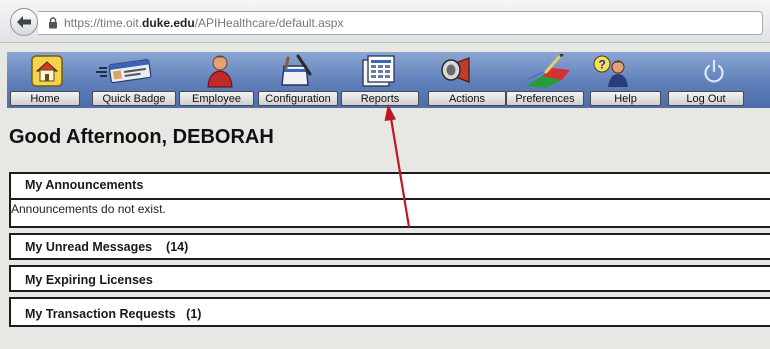 This screenshot has width=770, height=349. I want to click on announcements-title: My Announcements, so click(84, 185).